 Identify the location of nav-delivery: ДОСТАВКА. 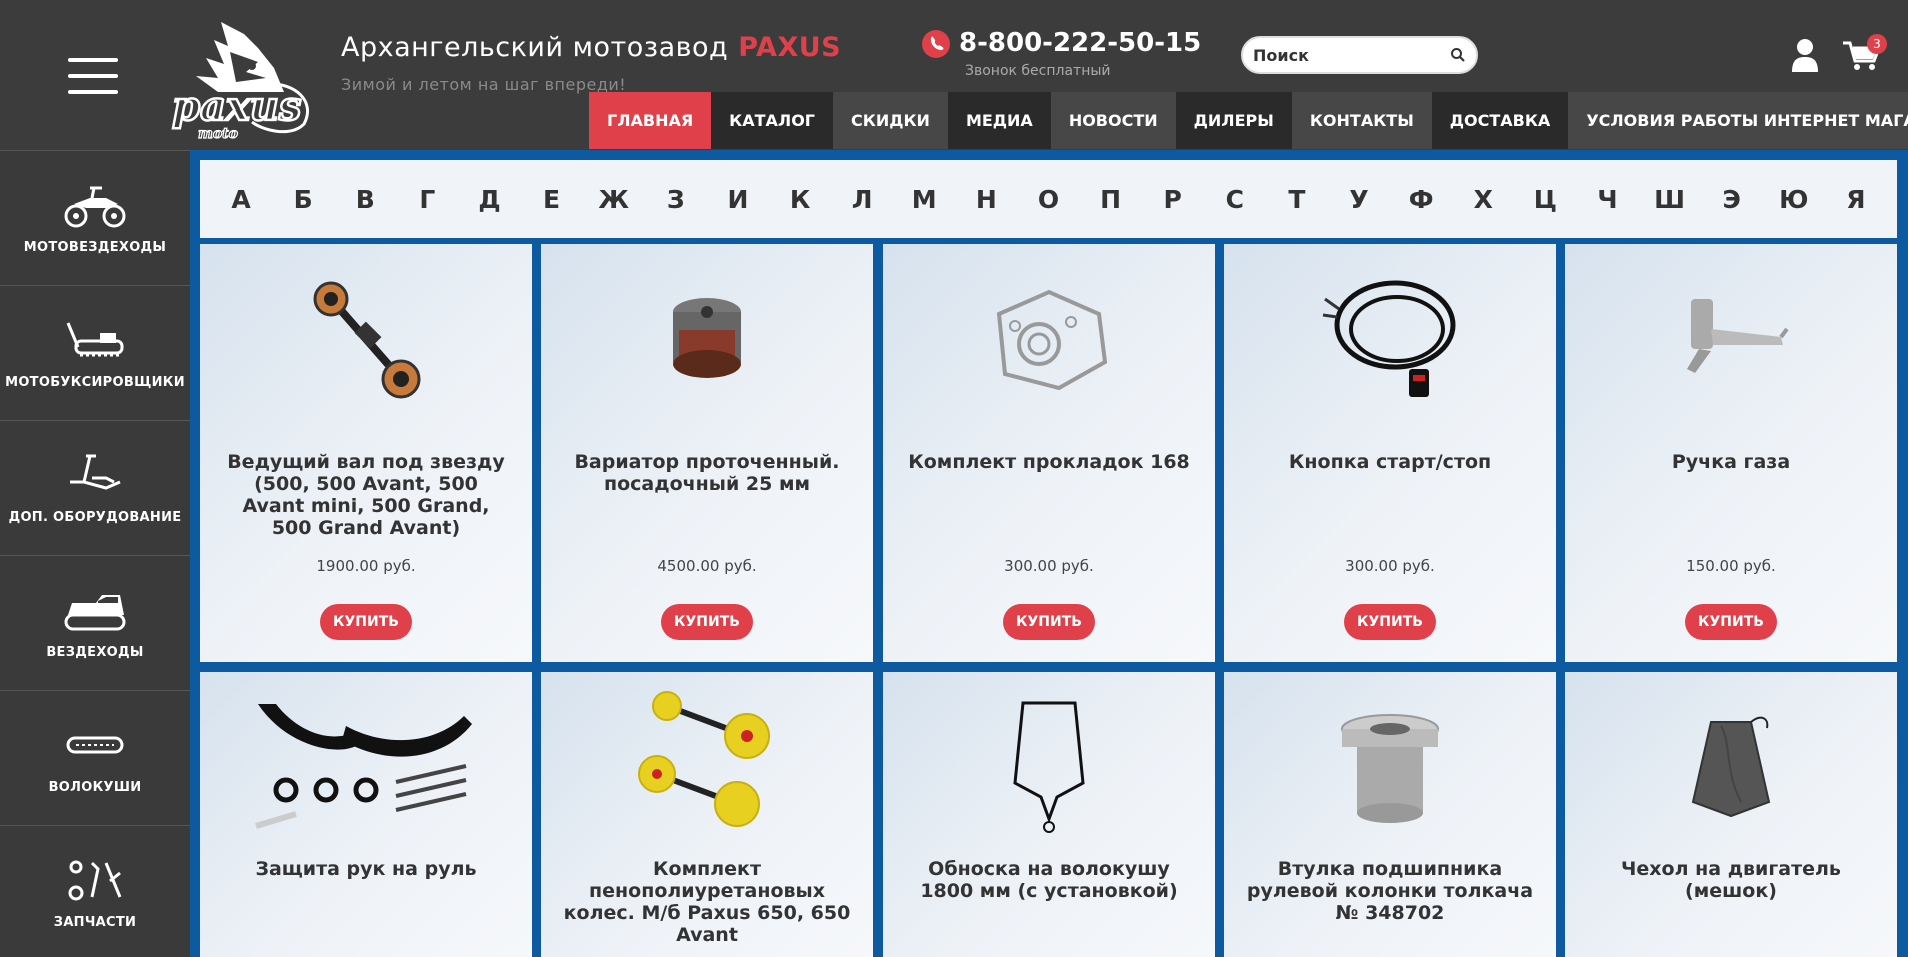
(1500, 120).